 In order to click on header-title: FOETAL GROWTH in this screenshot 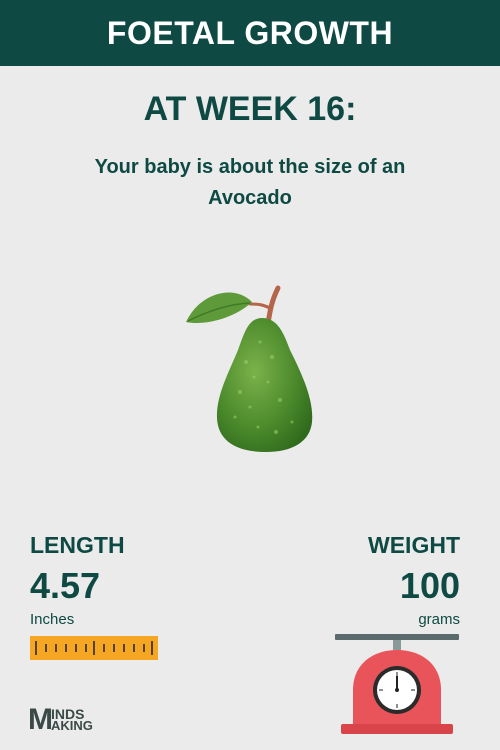, I will do `click(250, 32)`.